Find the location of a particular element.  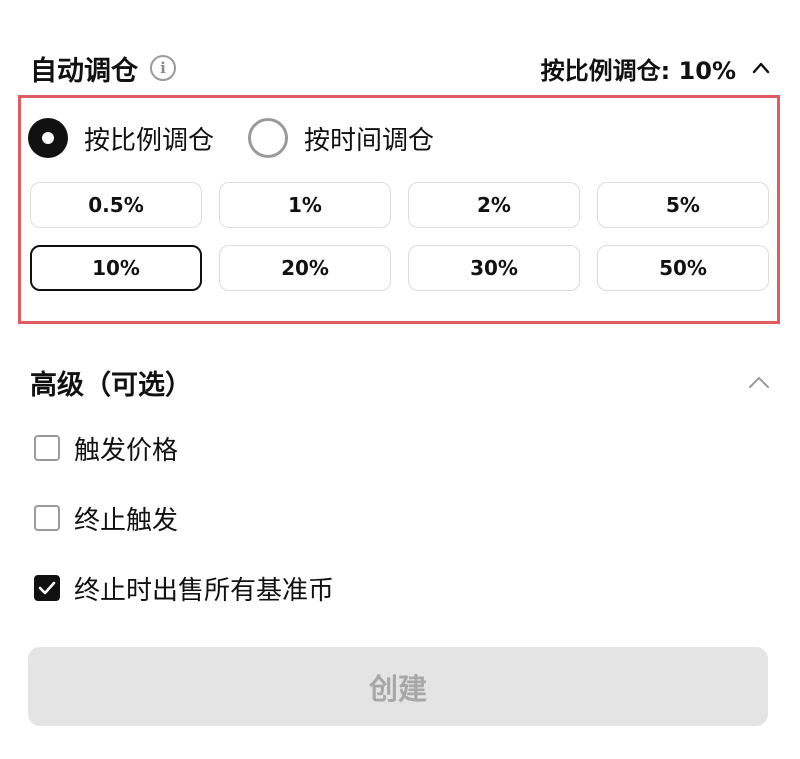

advanced-header: 高级（可选） is located at coordinates (400, 382).